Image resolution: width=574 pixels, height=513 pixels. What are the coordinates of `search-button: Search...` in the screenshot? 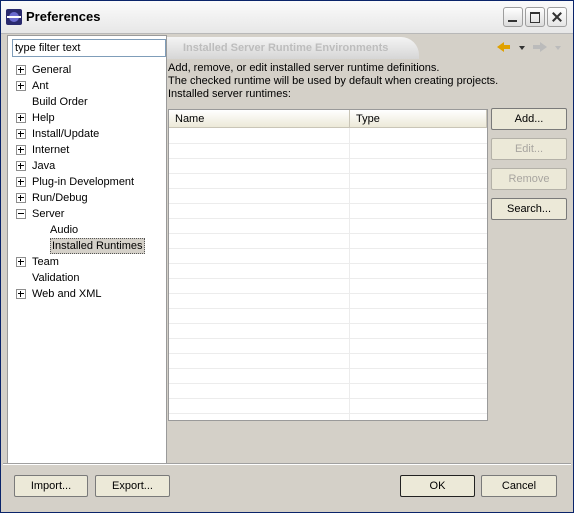 It's located at (529, 209).